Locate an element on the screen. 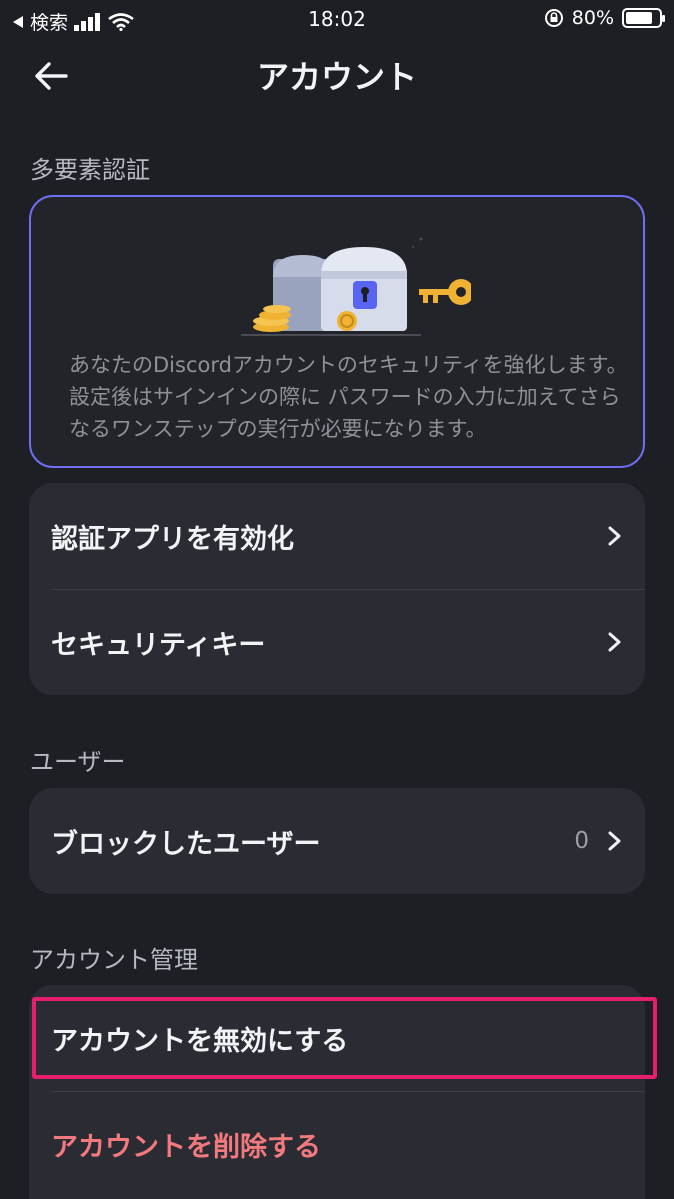 The height and width of the screenshot is (1199, 674). rotation-lock-icon is located at coordinates (553, 18).